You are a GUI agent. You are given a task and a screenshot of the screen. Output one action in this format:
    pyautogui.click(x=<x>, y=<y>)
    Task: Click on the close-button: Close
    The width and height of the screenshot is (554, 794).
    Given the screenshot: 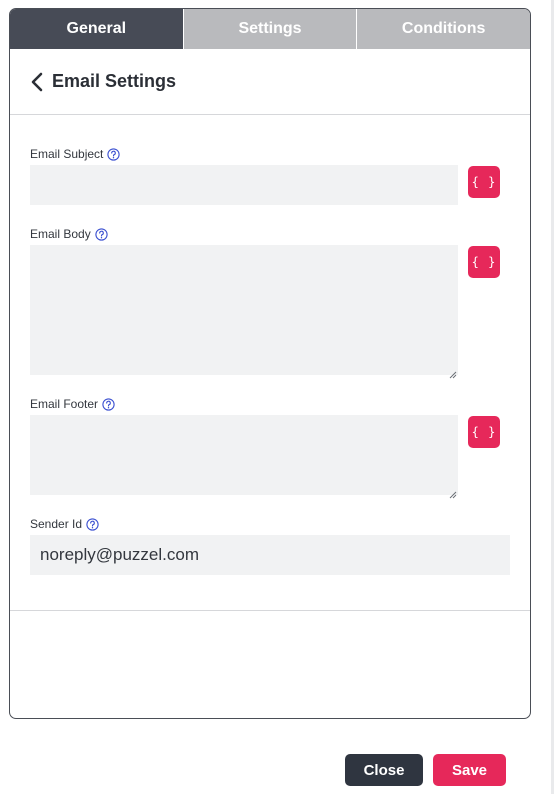 What is the action you would take?
    pyautogui.click(x=384, y=770)
    